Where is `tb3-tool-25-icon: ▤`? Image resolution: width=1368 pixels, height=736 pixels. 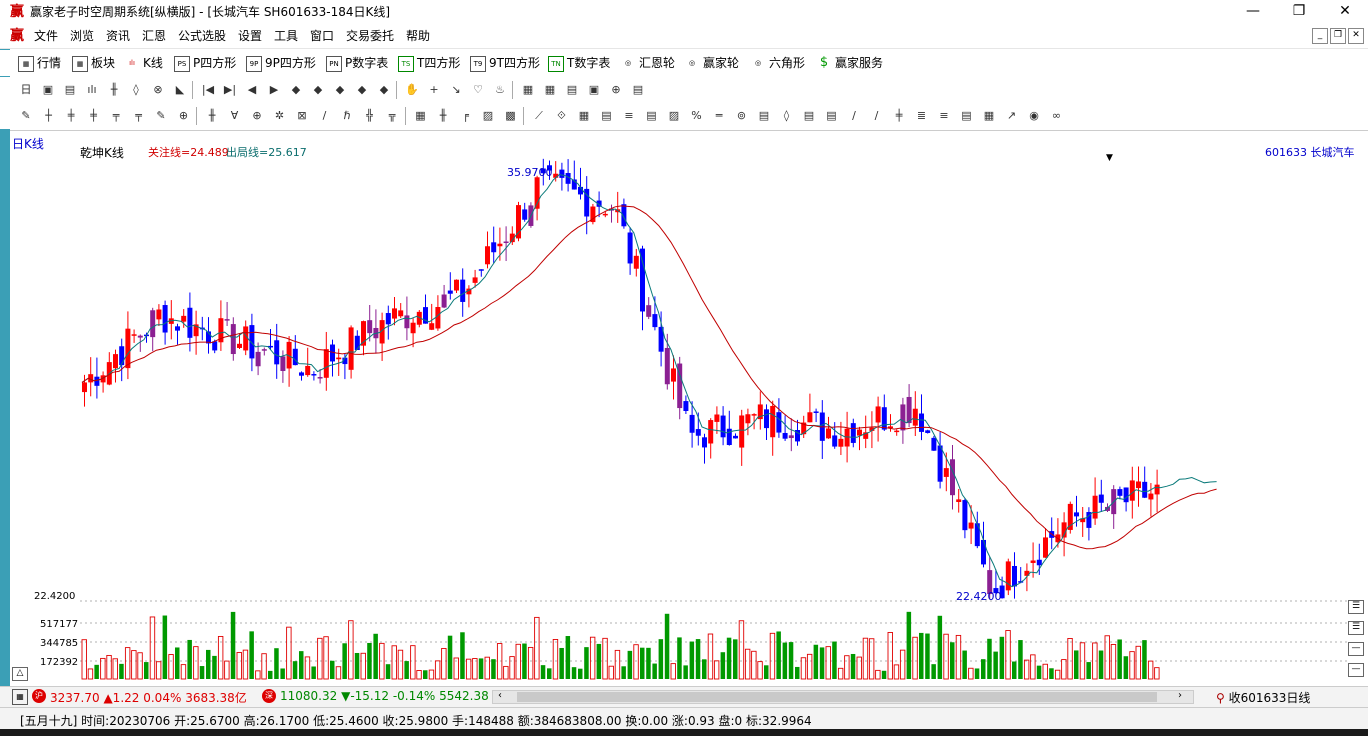 tb3-tool-25-icon: ▤ is located at coordinates (607, 116).